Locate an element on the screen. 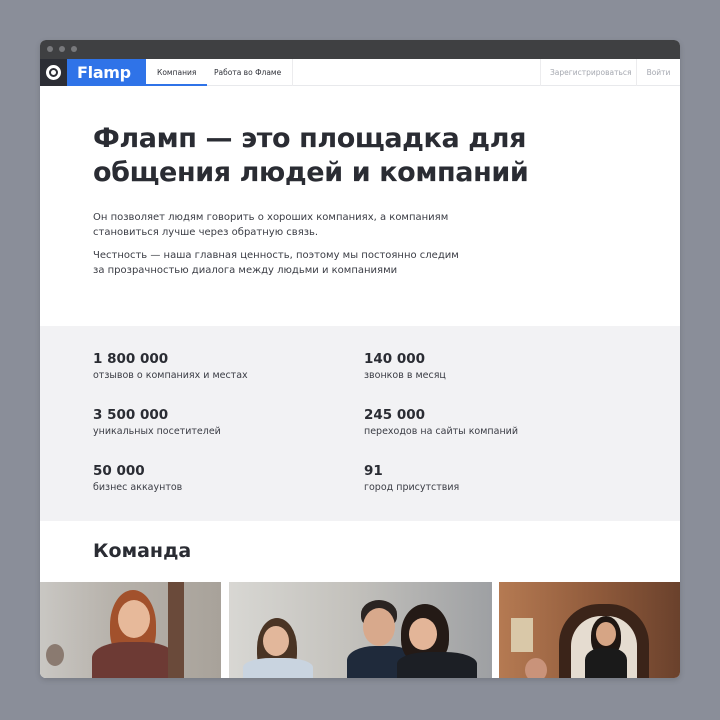  register-link: Зарегистрироваться is located at coordinates (588, 72).